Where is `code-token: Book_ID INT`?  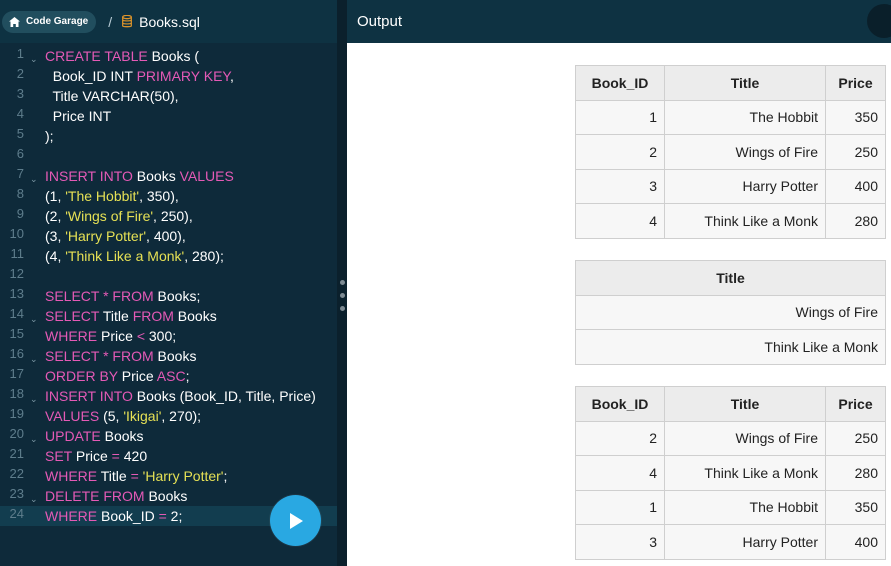 code-token: Book_ID INT is located at coordinates (91, 76).